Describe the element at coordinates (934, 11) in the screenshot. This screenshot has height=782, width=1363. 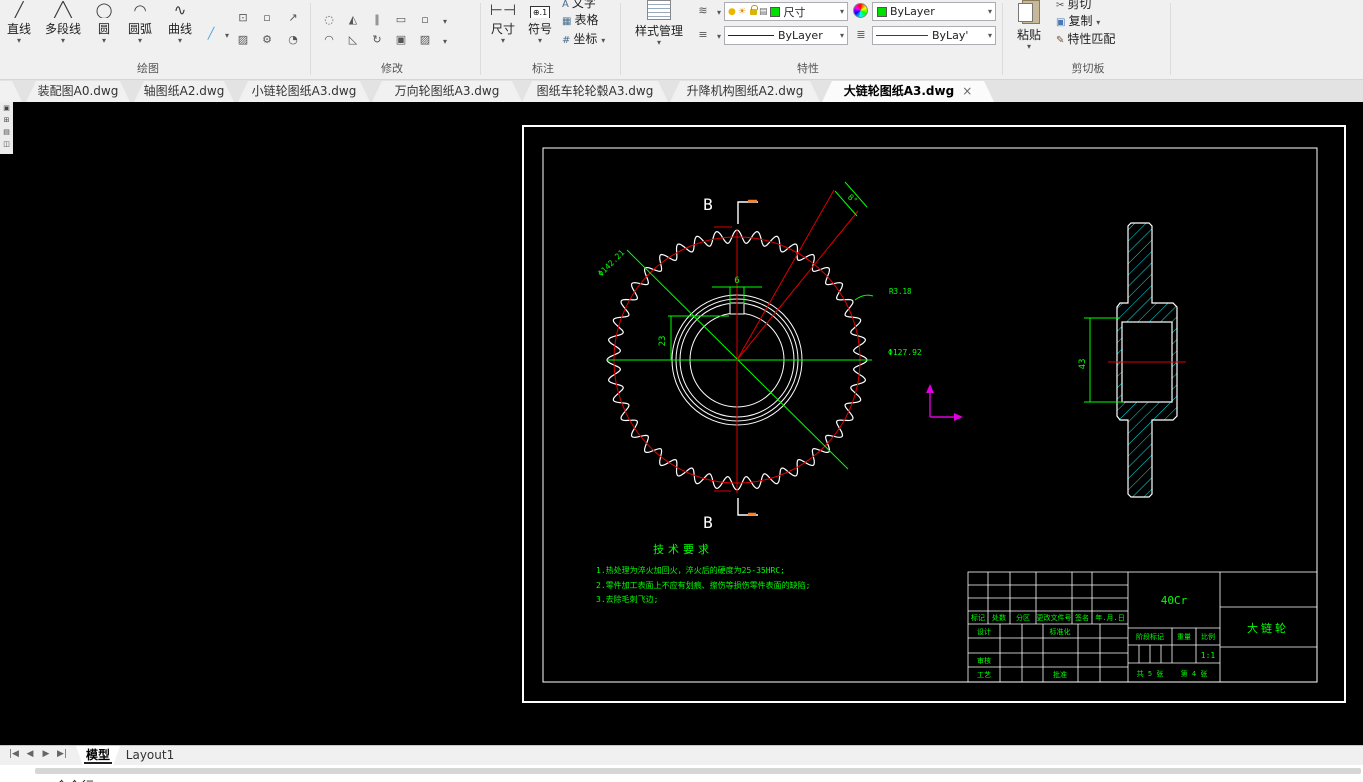
I see `object-color-combo: ByLayer ▾` at that location.